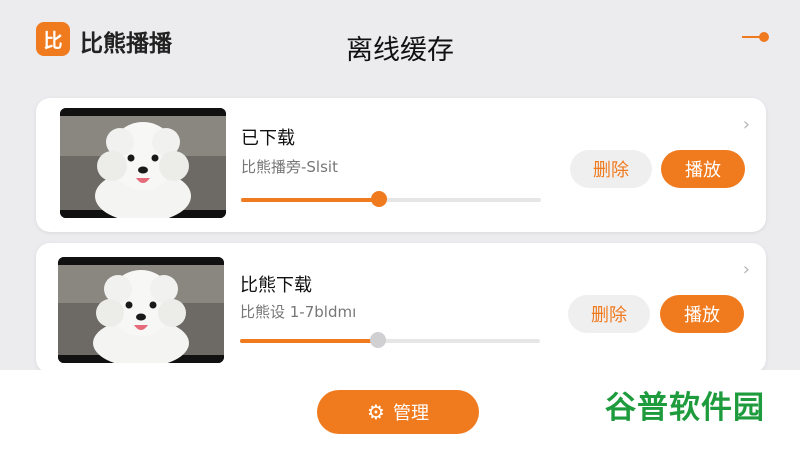 The width and height of the screenshot is (800, 450). I want to click on slider-toggle-icon, so click(757, 37).